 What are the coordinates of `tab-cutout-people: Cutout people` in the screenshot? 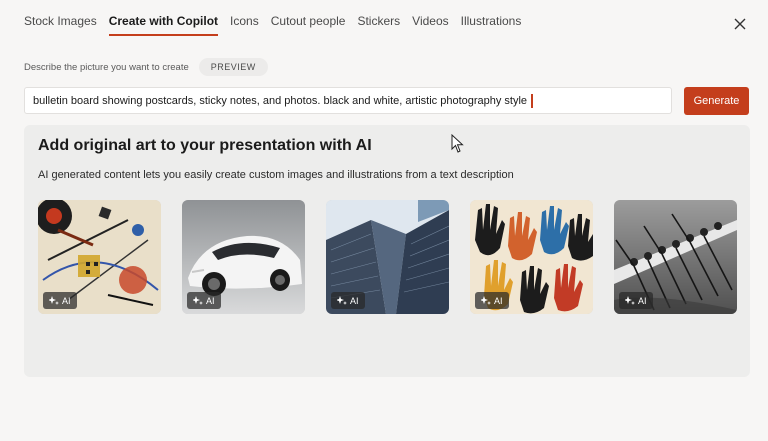 It's located at (308, 25).